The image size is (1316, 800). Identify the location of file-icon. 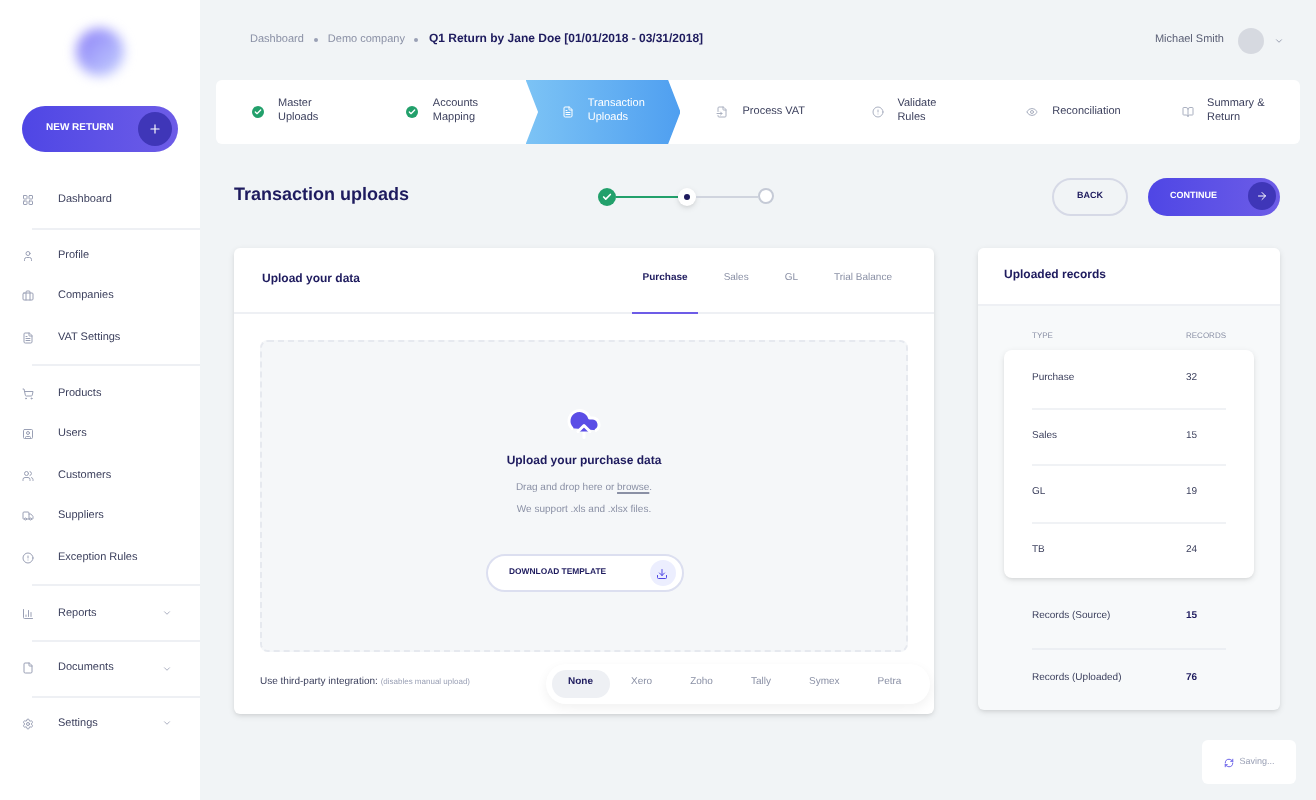
(28, 668).